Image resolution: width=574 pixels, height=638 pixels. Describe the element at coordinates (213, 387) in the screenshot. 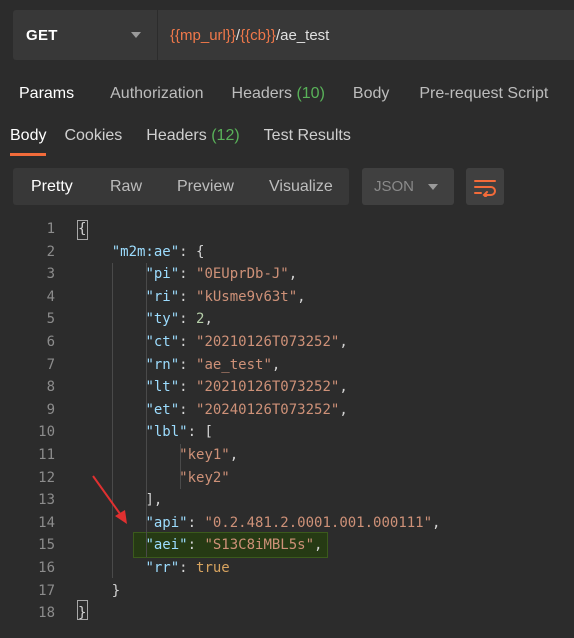

I see `code-text: "lt": "20210126T073252",` at that location.